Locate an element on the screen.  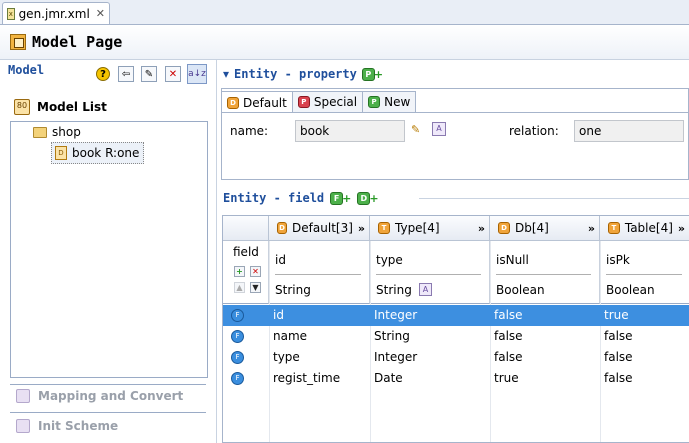
collapse-triangle-icon: ▾ is located at coordinates (226, 74).